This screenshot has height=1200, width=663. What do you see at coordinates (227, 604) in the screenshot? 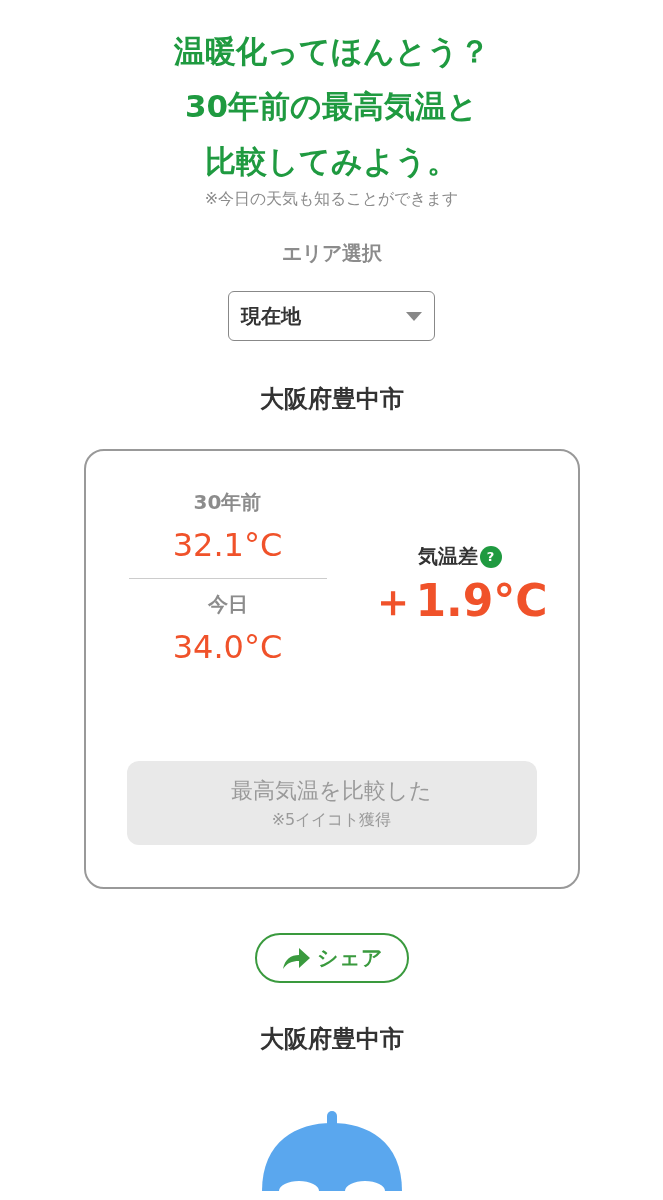
I see `today-label: 今日` at bounding box center [227, 604].